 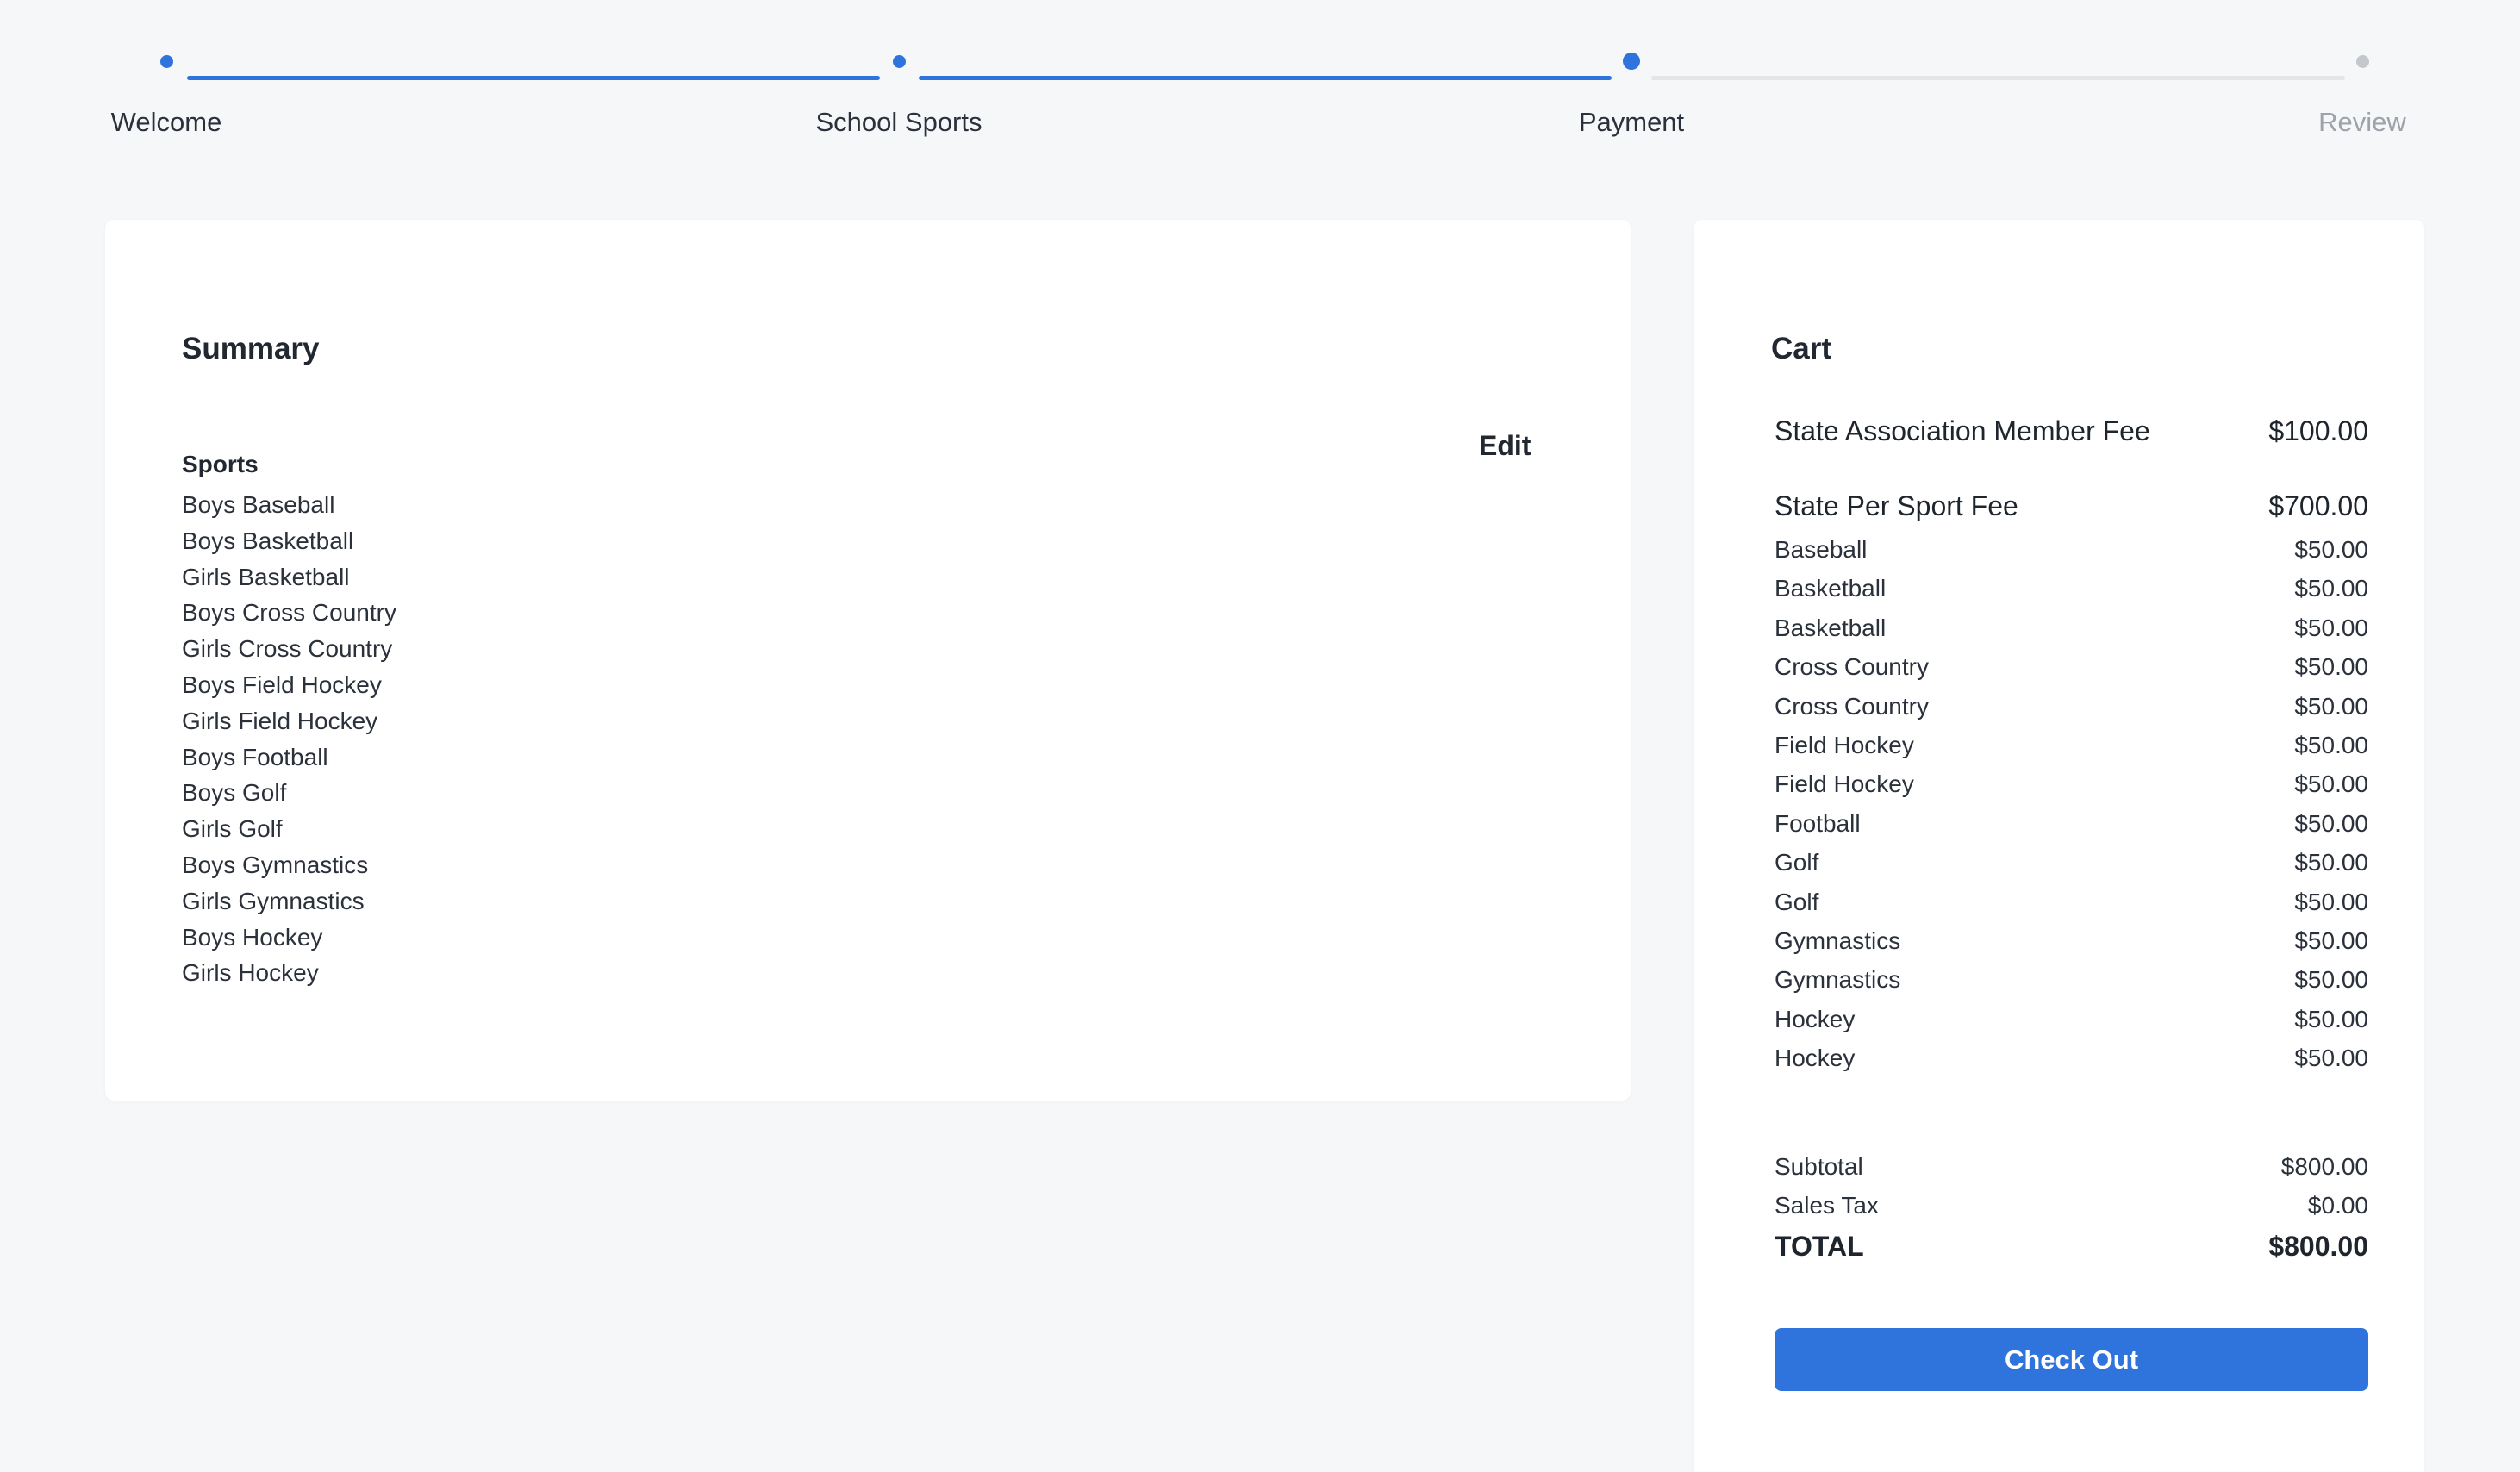 I want to click on step-label-payment: Payment, so click(x=1631, y=122).